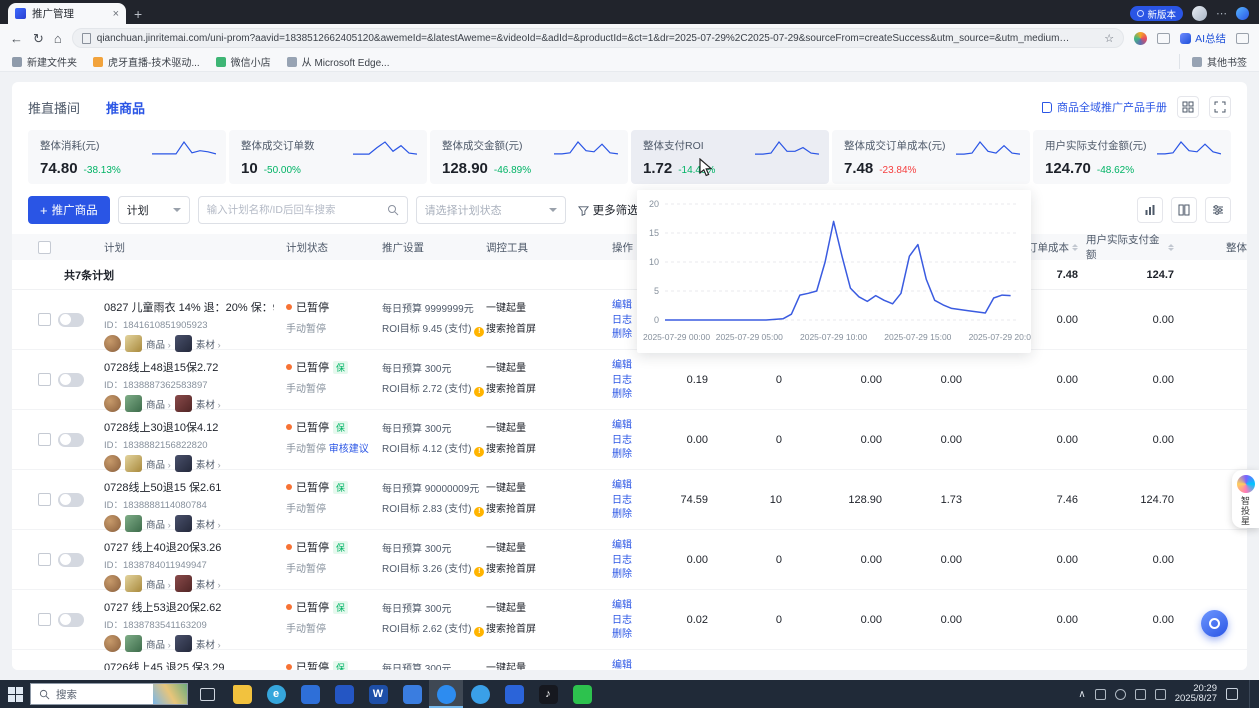 The image size is (1259, 708). What do you see at coordinates (1199, 13) in the screenshot?
I see `profile-avatar` at bounding box center [1199, 13].